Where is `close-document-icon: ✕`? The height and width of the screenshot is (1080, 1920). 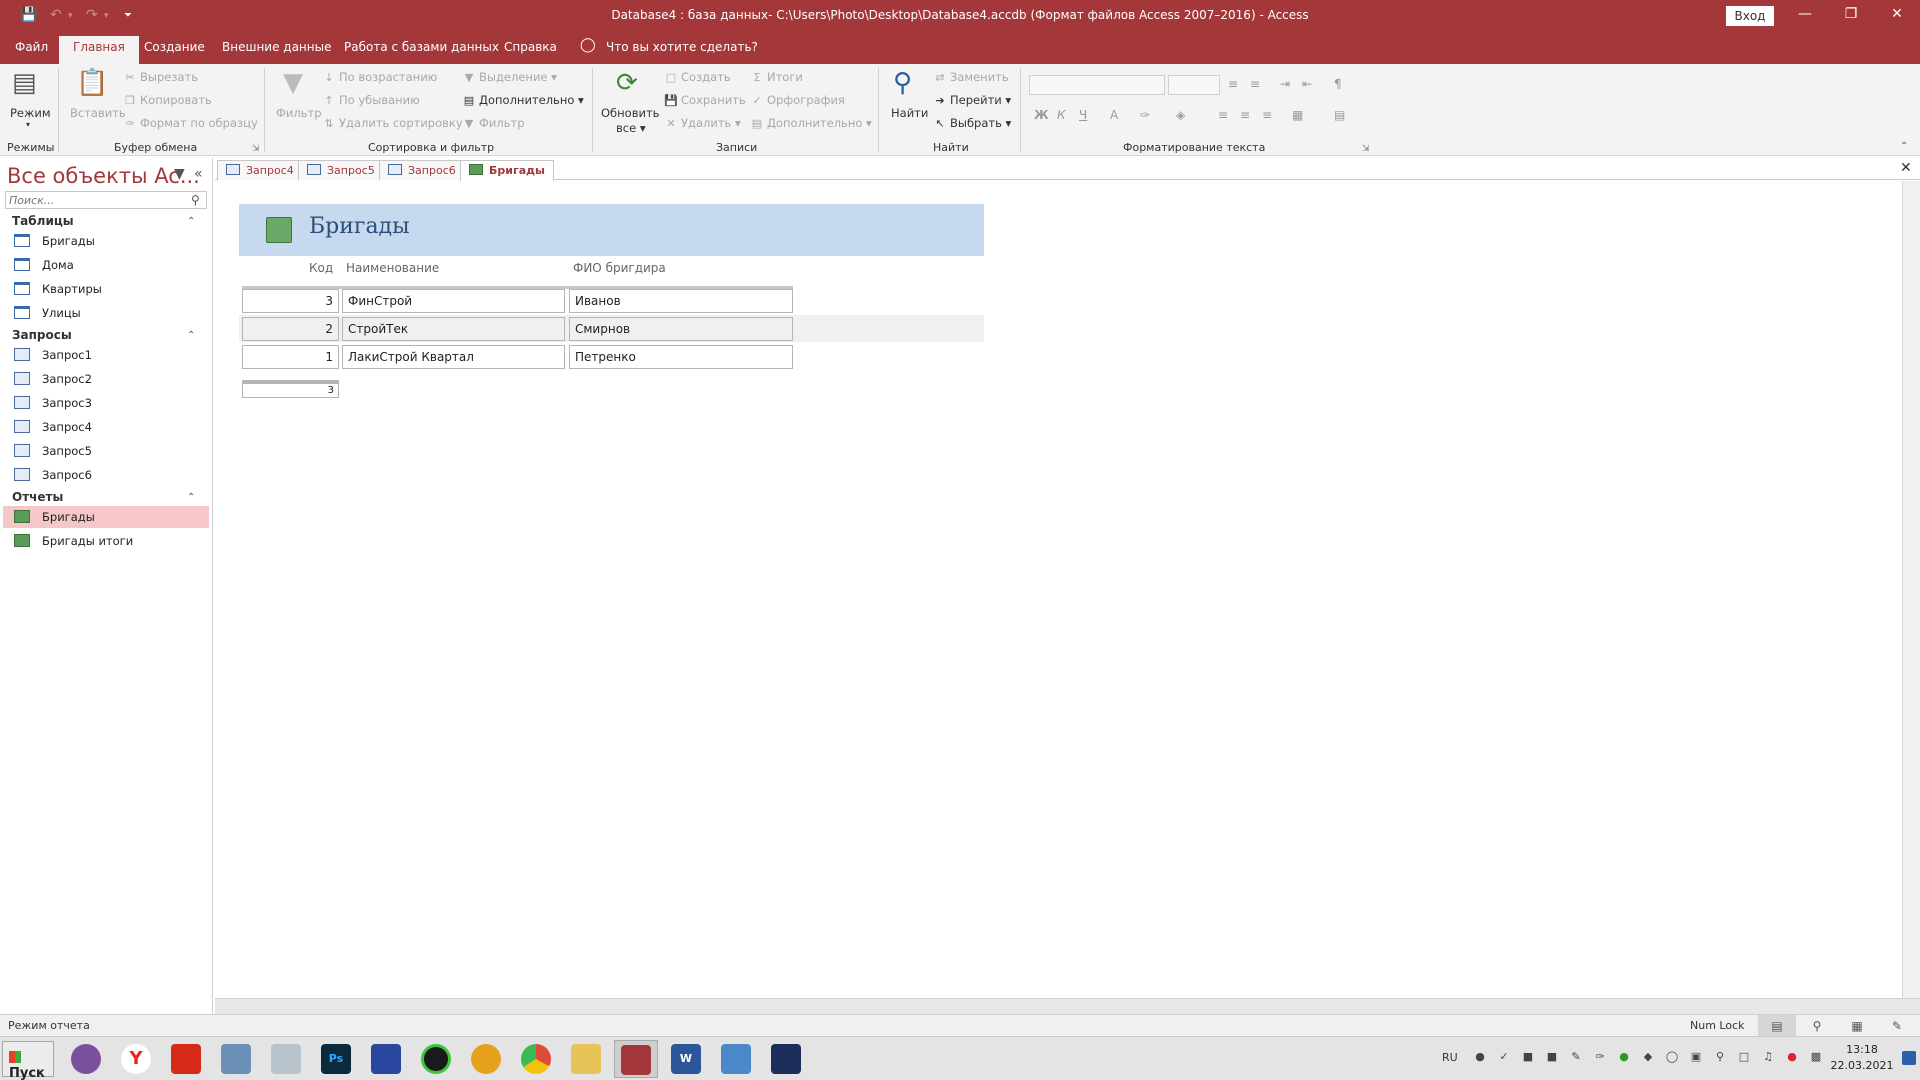 close-document-icon: ✕ is located at coordinates (1906, 168).